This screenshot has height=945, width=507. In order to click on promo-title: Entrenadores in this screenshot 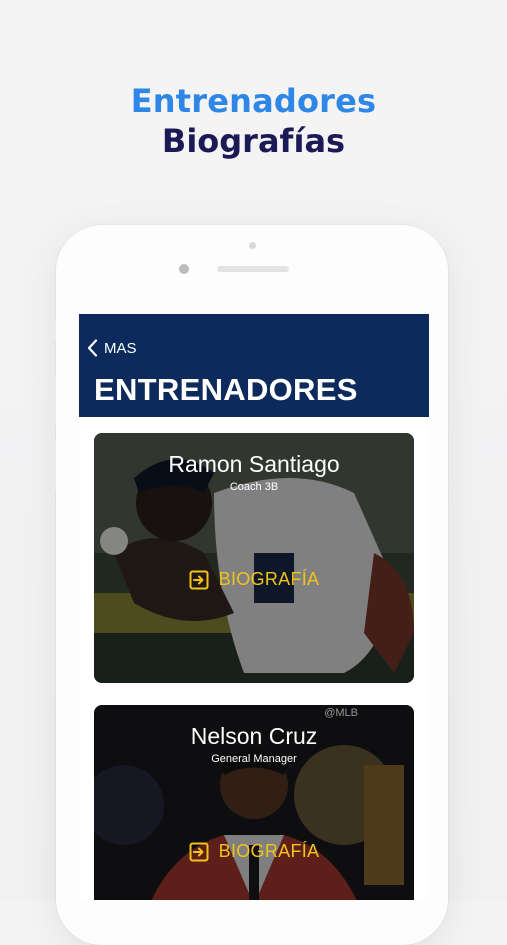, I will do `click(253, 101)`.